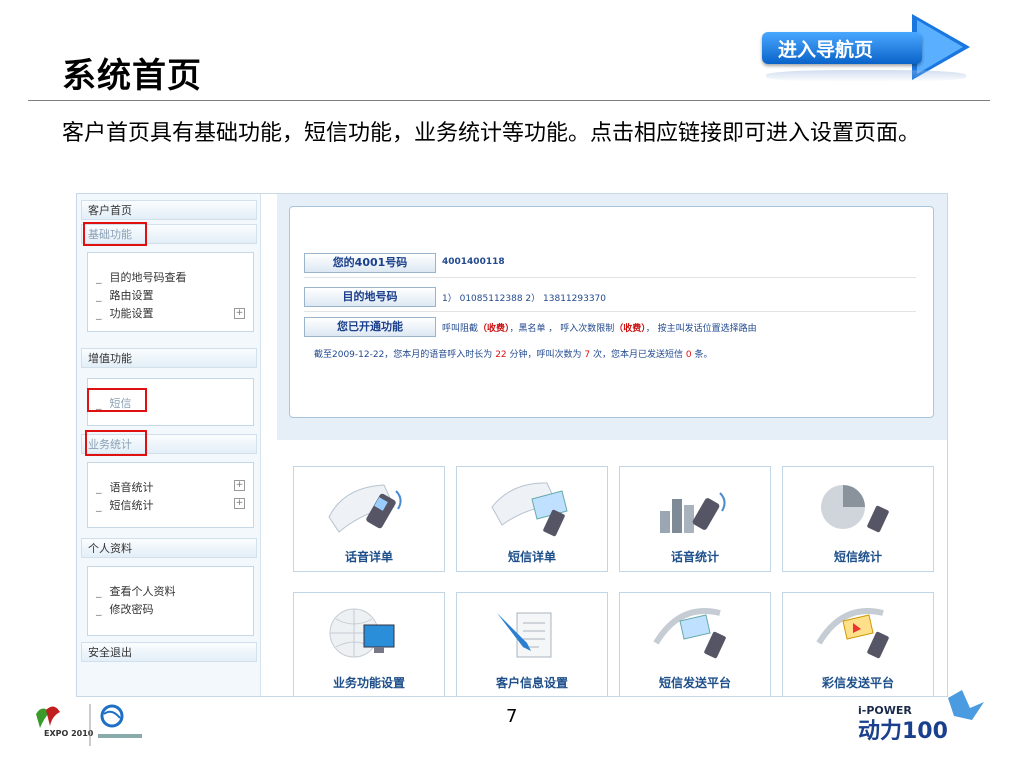 Image resolution: width=1024 pixels, height=768 pixels. I want to click on basic-panel: _ 目的地号码查看 _ 路由设置 _ 功能设置 +, so click(170, 292).